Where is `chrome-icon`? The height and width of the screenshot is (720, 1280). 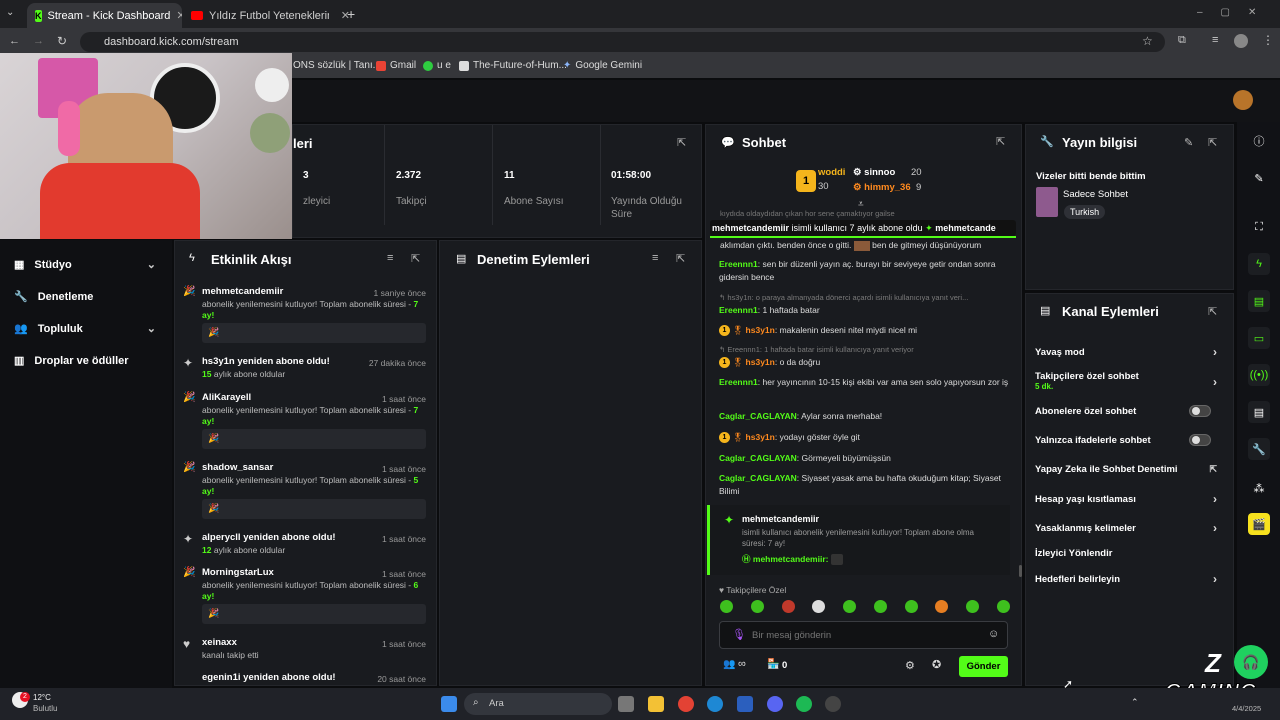
chrome-icon is located at coordinates (686, 704).